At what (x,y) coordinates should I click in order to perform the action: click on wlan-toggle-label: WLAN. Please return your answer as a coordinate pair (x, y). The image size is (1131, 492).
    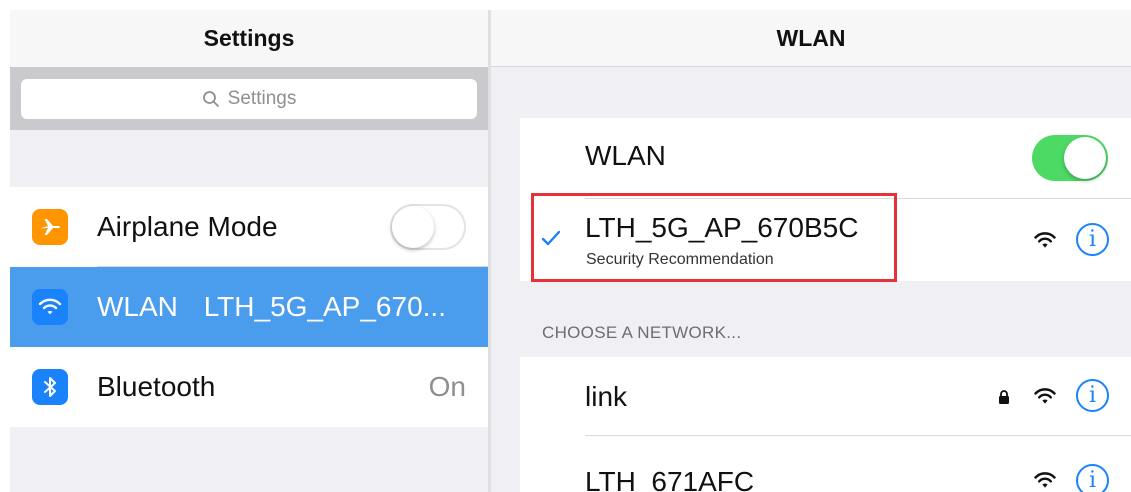
    Looking at the image, I should click on (625, 155).